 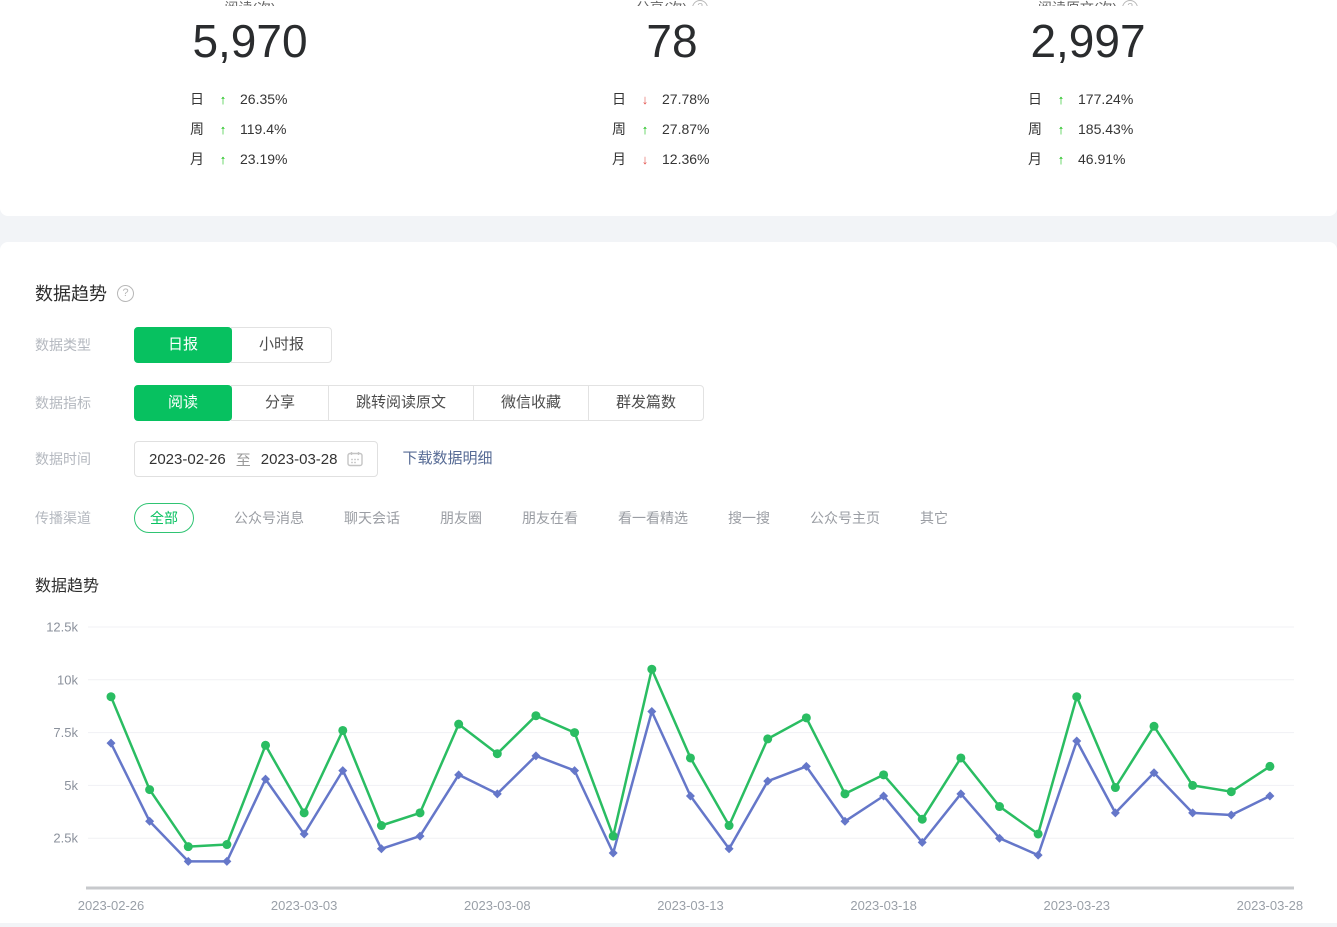 I want to click on date-end: 2023-03-28, so click(x=299, y=459).